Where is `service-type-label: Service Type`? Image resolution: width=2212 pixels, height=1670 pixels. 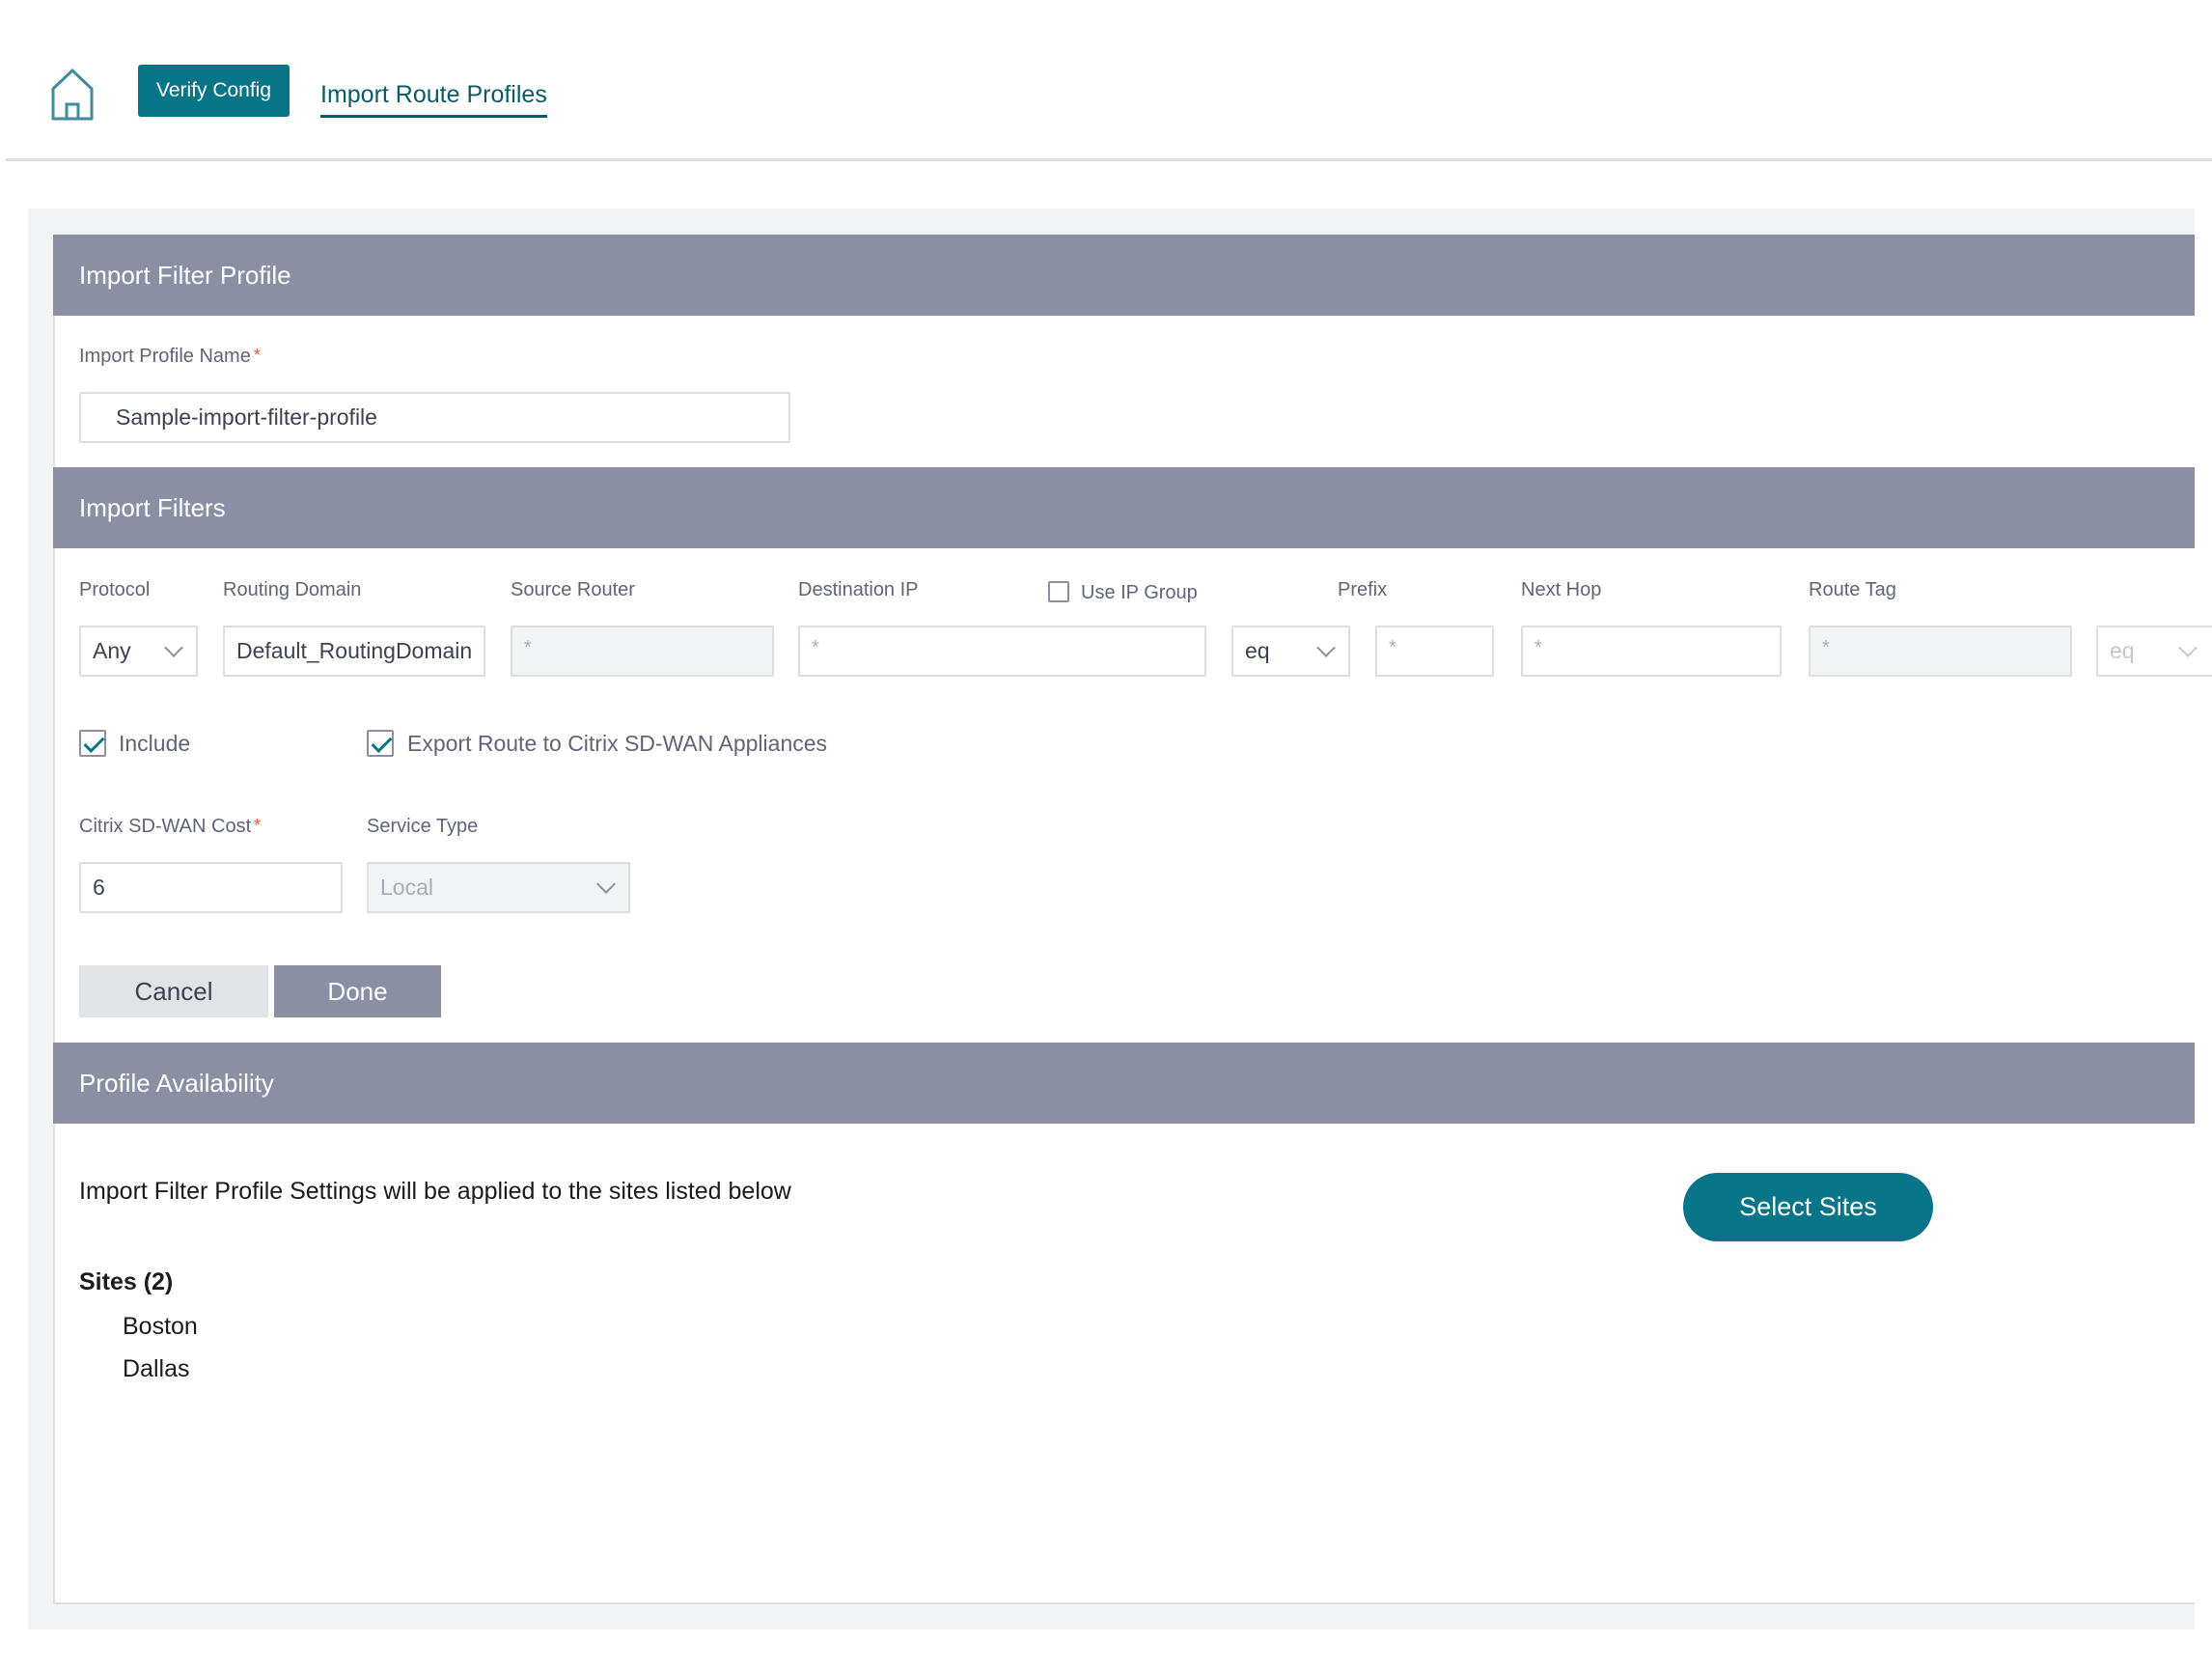 service-type-label: Service Type is located at coordinates (423, 826).